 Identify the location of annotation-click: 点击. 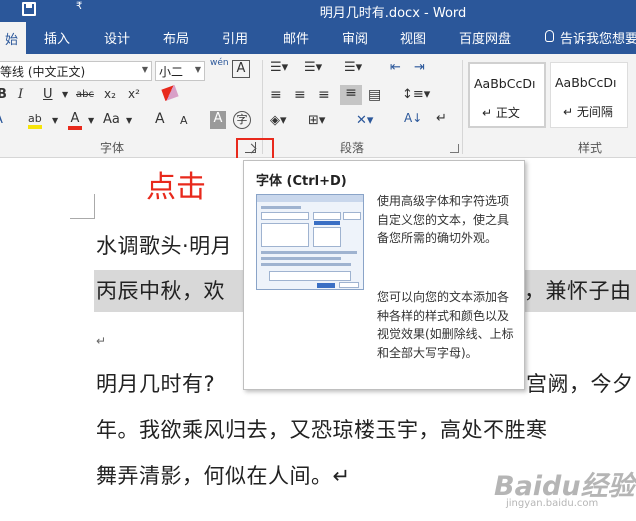
(176, 187).